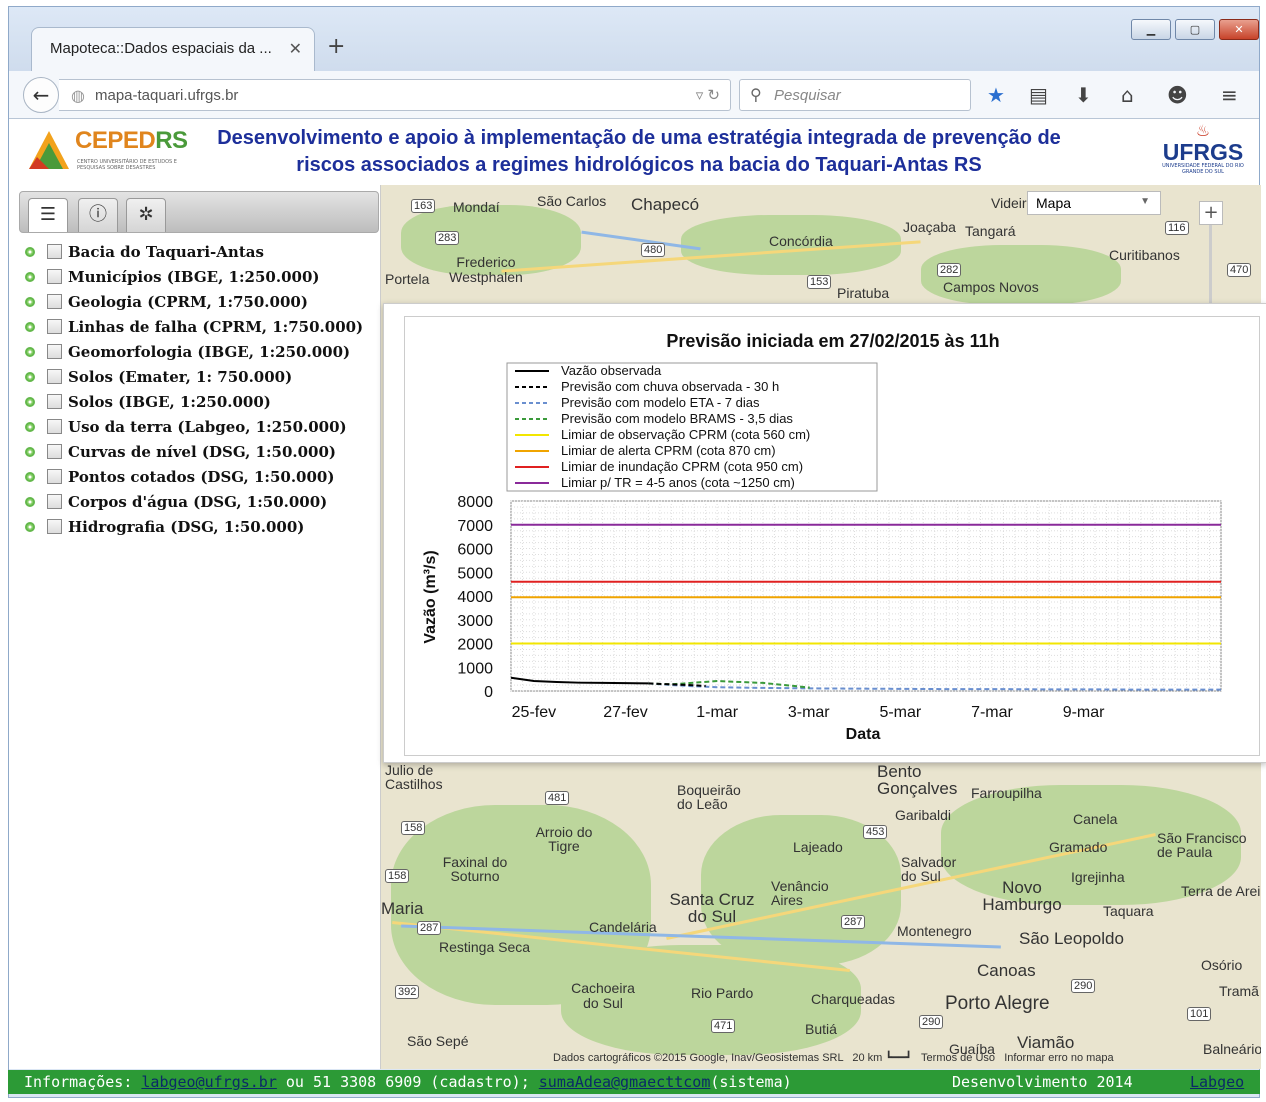 This screenshot has width=1266, height=1102. What do you see at coordinates (665, 204) in the screenshot?
I see `town-label: Chapecó` at bounding box center [665, 204].